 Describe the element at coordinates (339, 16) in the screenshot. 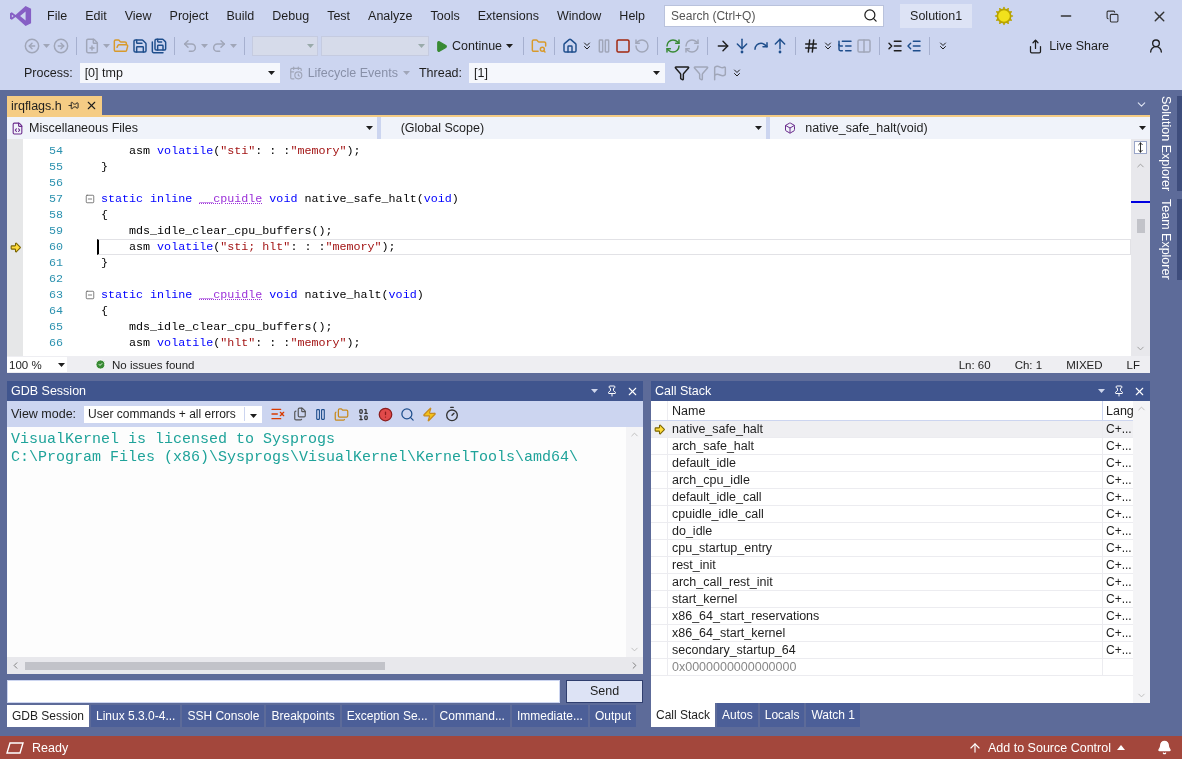

I see `menu-item: Test` at that location.